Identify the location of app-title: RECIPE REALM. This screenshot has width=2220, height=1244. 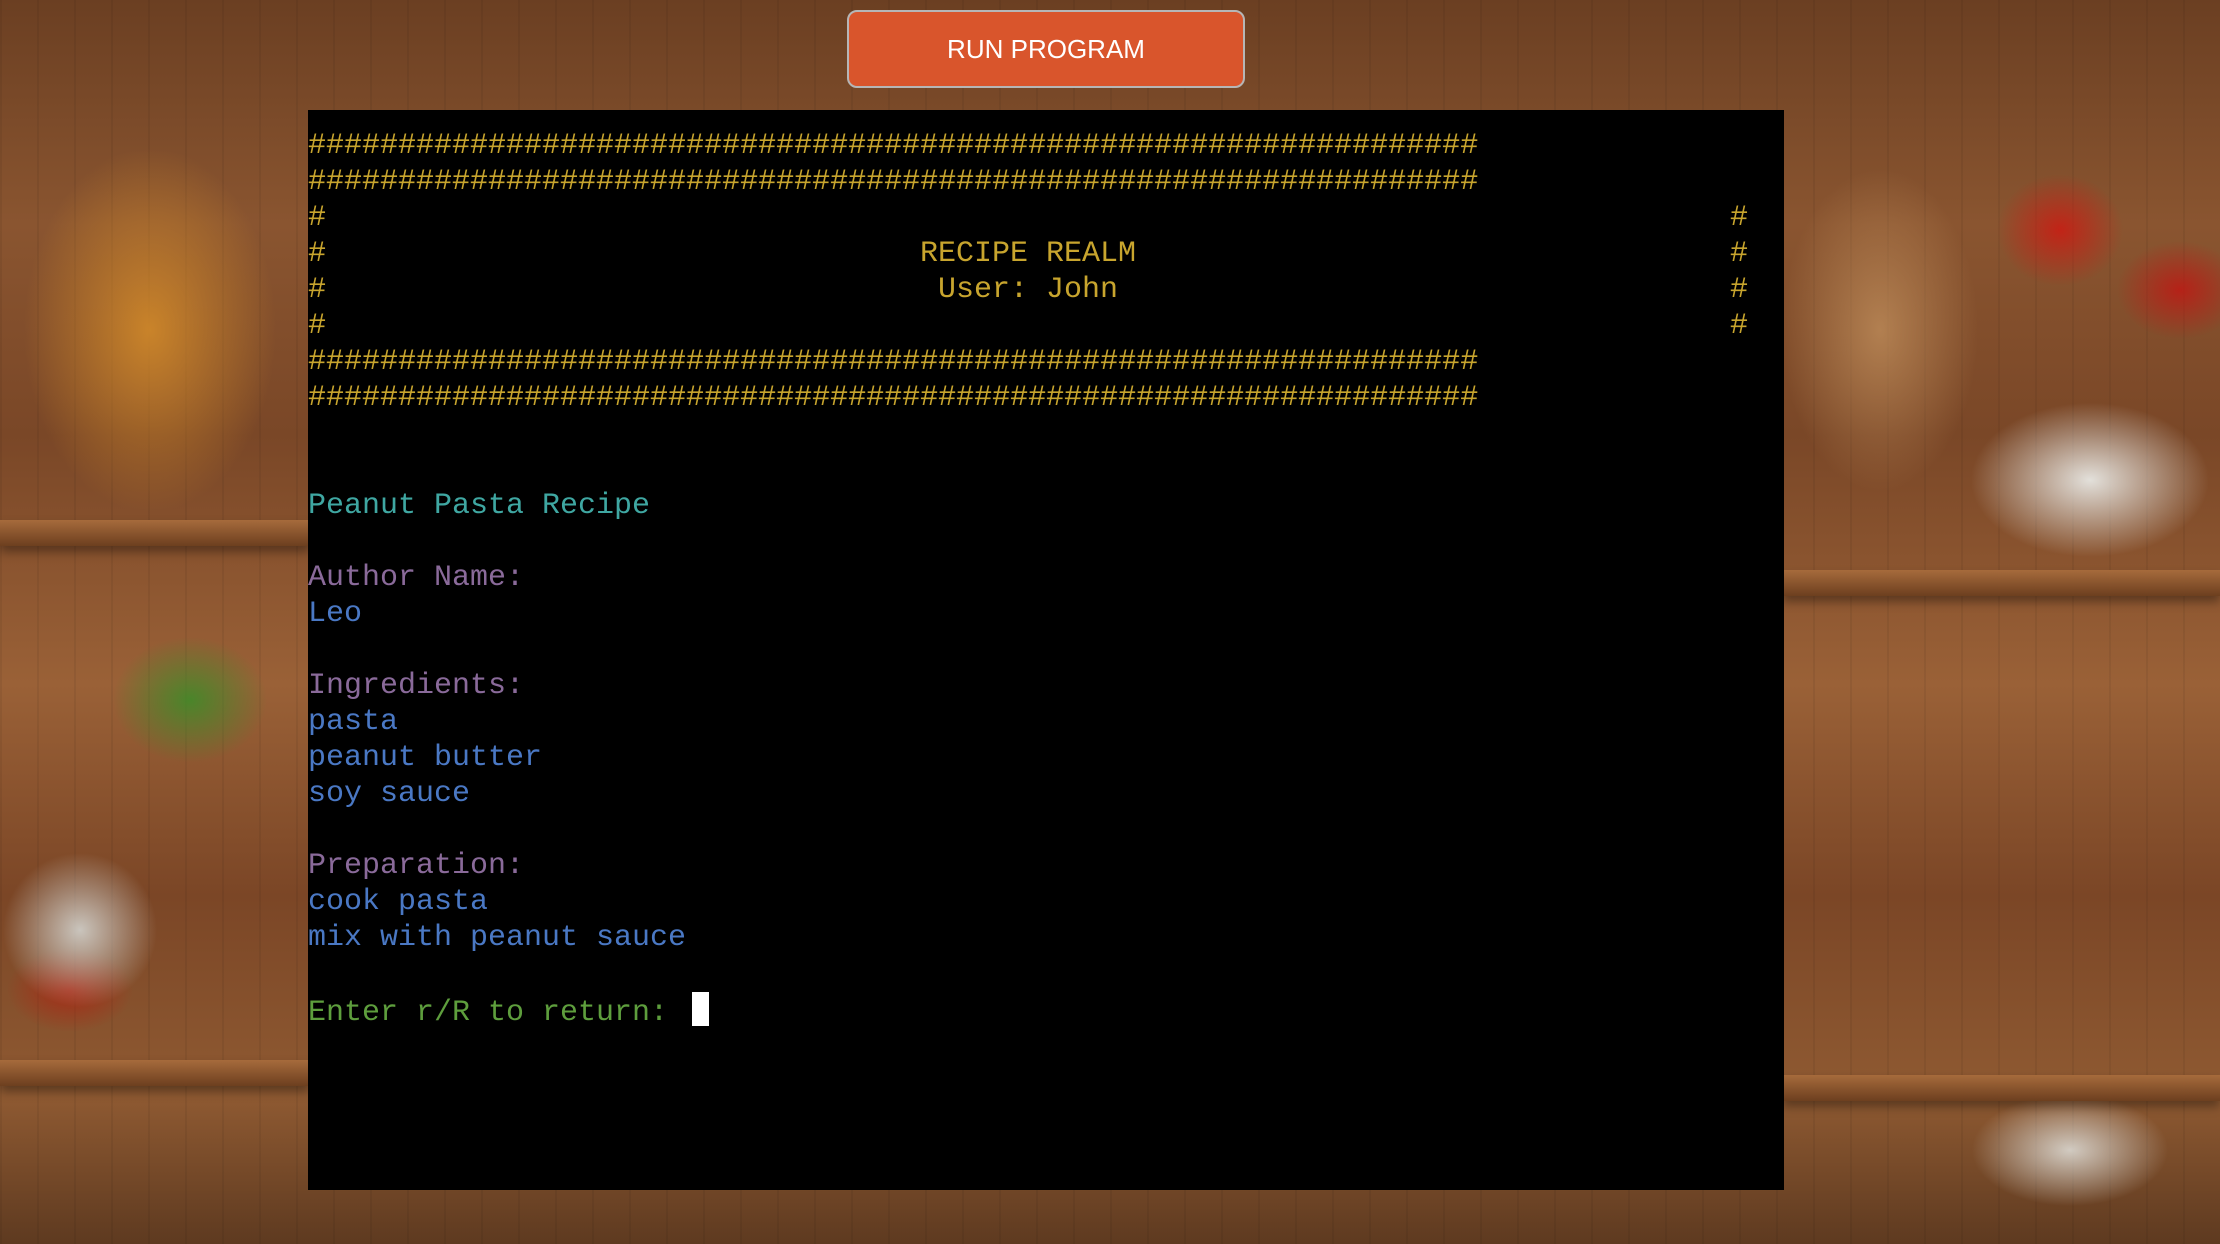
(1028, 254).